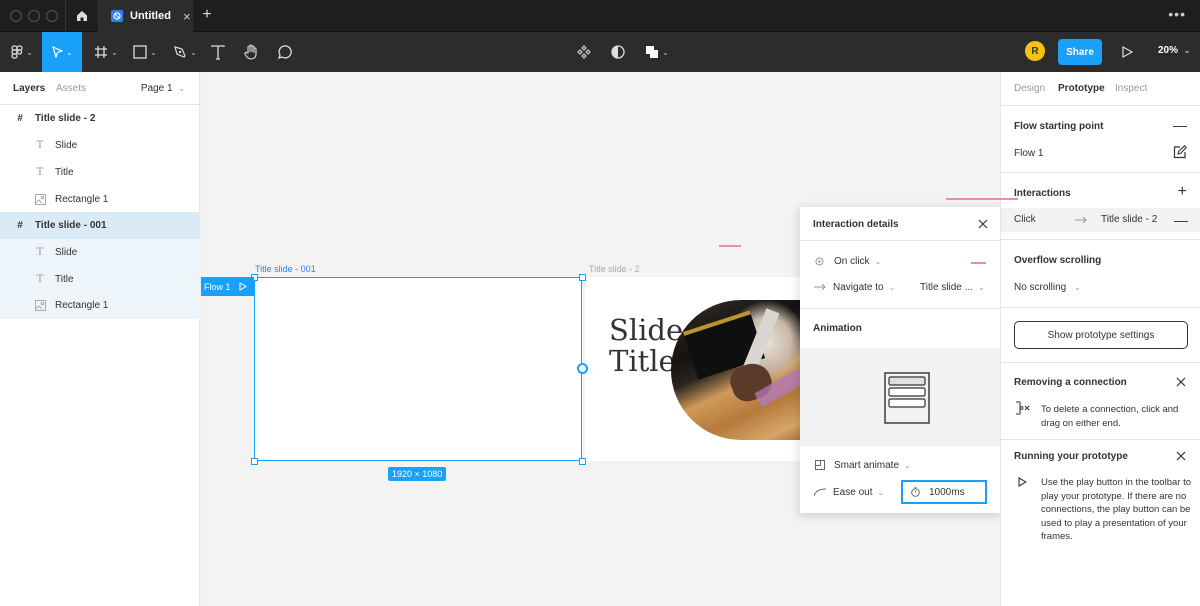  Describe the element at coordinates (227, 286) in the screenshot. I see `flow-starting-point-tag: Flow 1` at that location.